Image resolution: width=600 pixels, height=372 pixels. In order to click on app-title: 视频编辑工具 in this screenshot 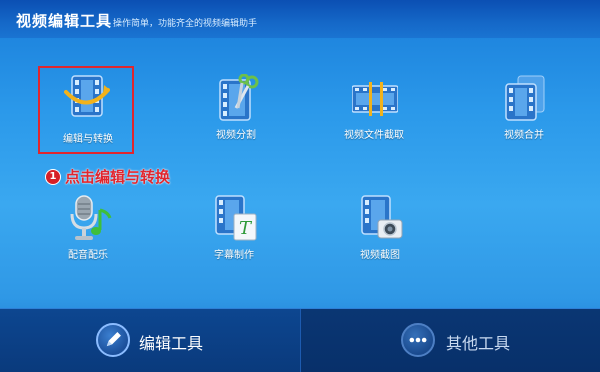, I will do `click(64, 21)`.